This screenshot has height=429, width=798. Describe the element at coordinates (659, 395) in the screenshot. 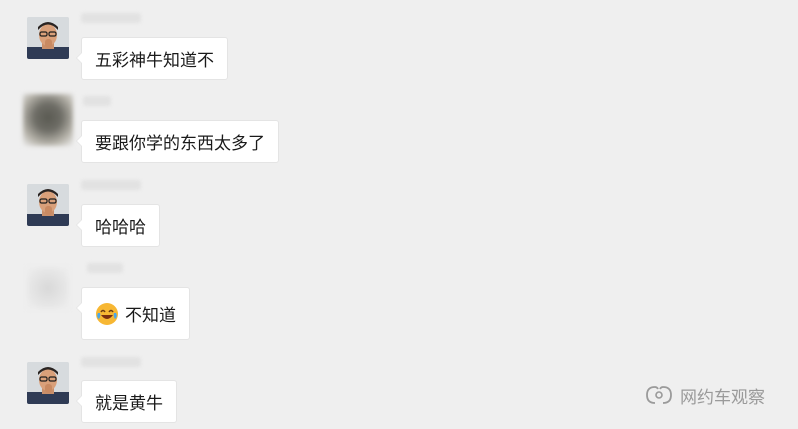

I see `wechat-channel-icon` at that location.